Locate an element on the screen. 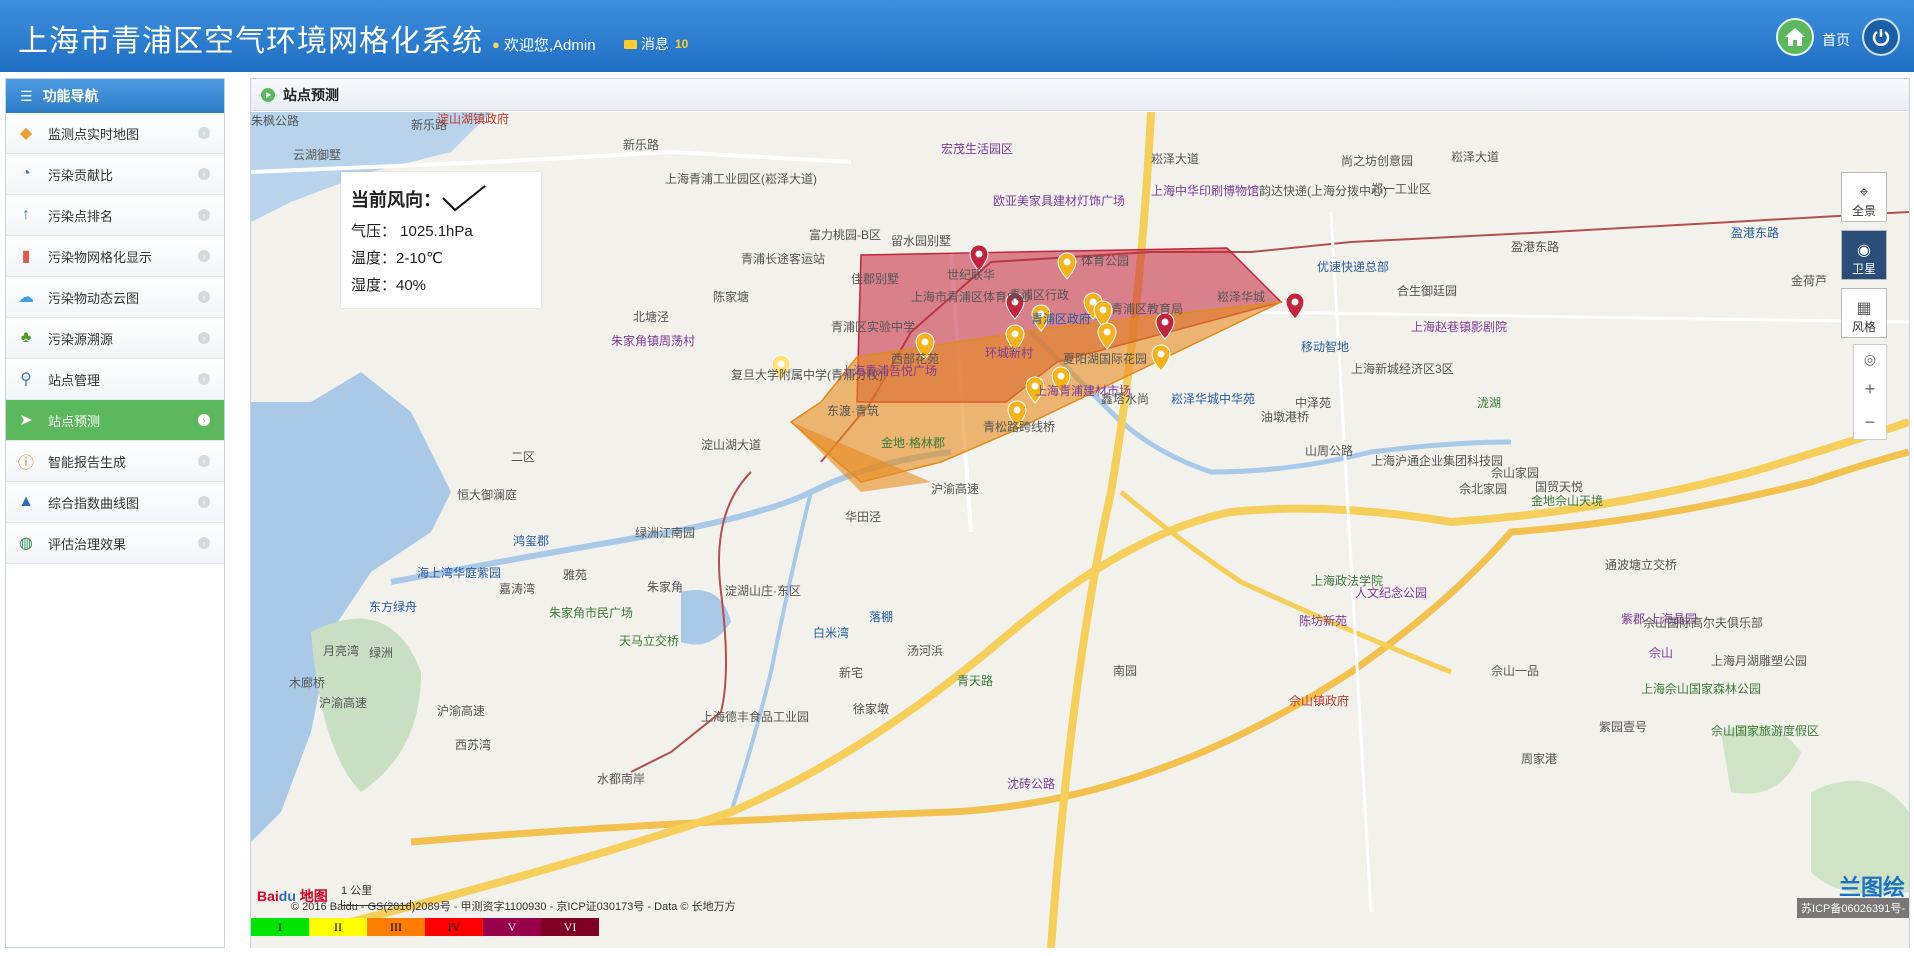  map-place-label: 绿洲 is located at coordinates (381, 653).